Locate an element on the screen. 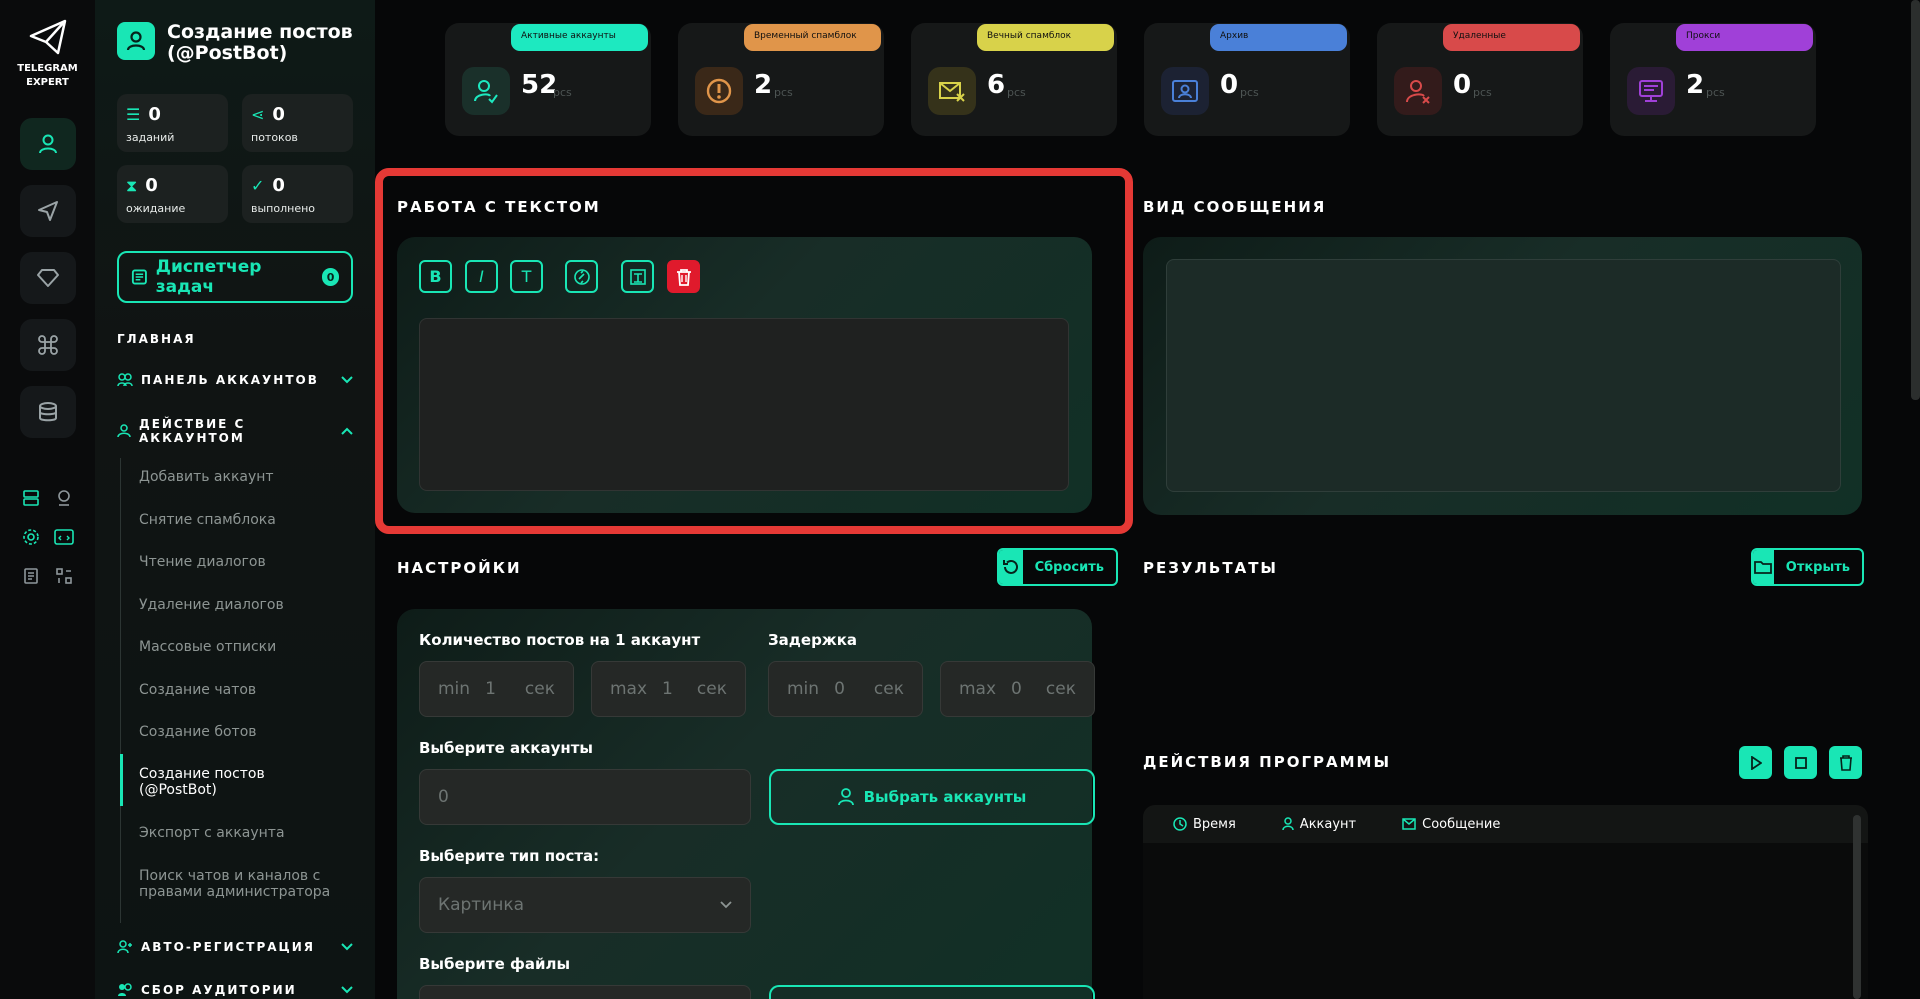 Image resolution: width=1920 pixels, height=999 pixels. warning-icon is located at coordinates (719, 91).